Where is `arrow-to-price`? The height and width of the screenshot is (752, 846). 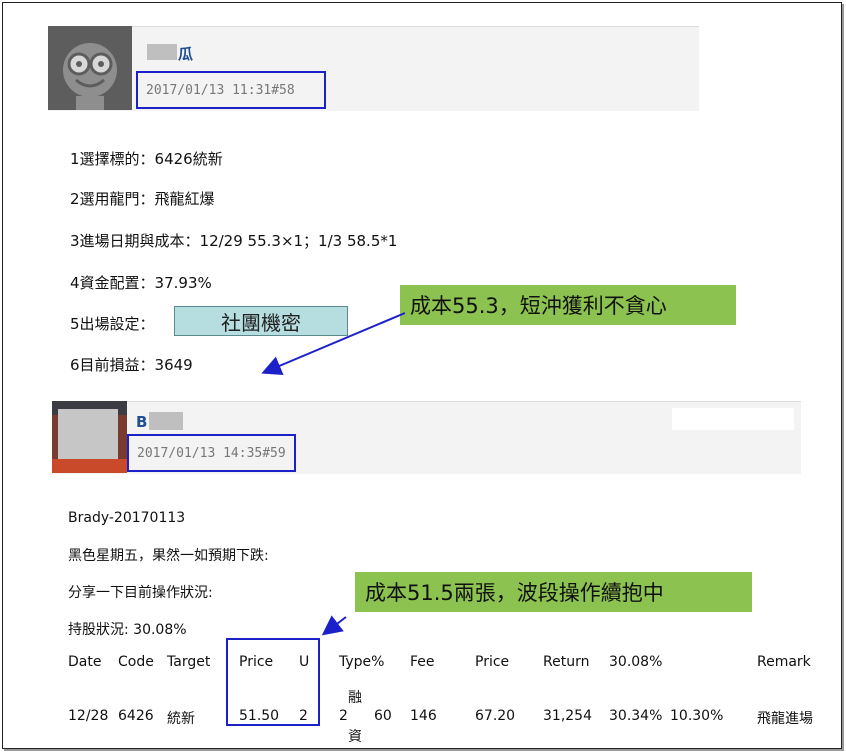 arrow-to-price is located at coordinates (334, 625).